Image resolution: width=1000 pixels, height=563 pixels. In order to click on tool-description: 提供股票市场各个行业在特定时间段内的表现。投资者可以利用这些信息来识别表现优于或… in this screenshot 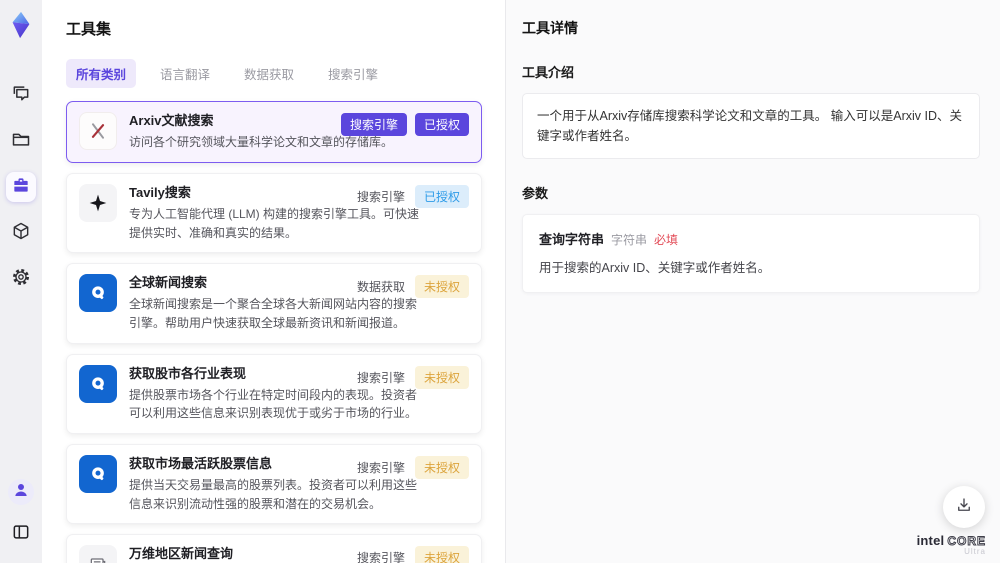, I will do `click(273, 404)`.